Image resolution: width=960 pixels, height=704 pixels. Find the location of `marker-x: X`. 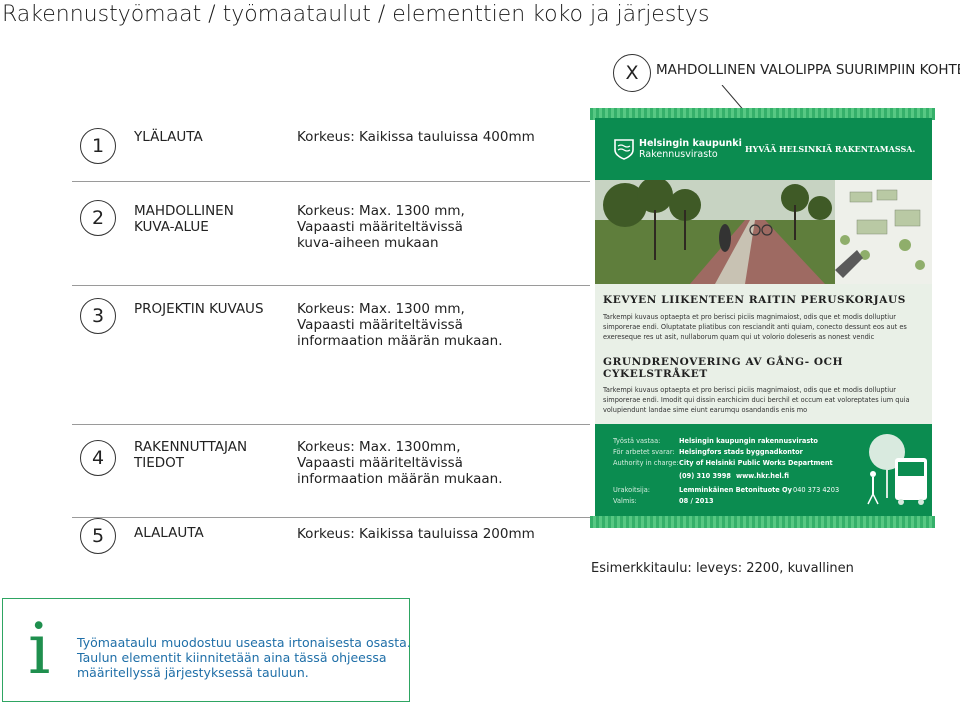

marker-x: X is located at coordinates (632, 73).